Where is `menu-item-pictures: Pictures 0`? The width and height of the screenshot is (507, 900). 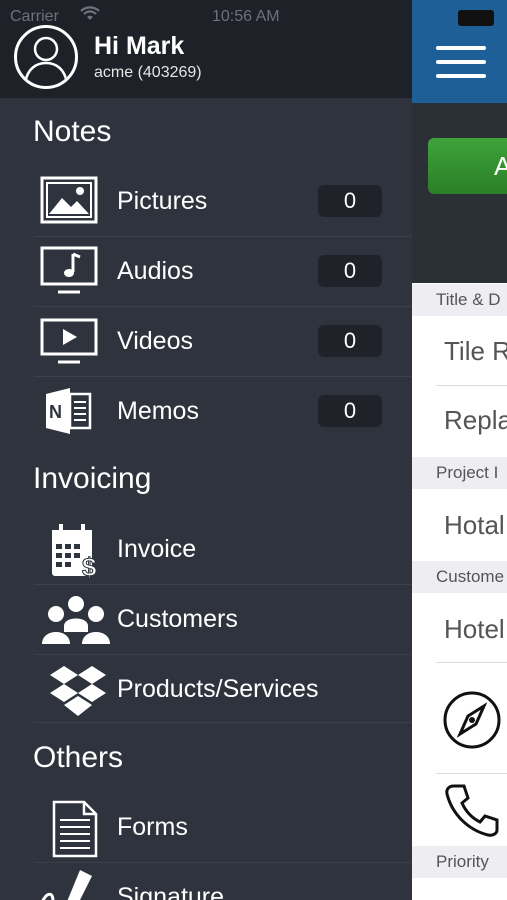
menu-item-pictures: Pictures 0 is located at coordinates (206, 201).